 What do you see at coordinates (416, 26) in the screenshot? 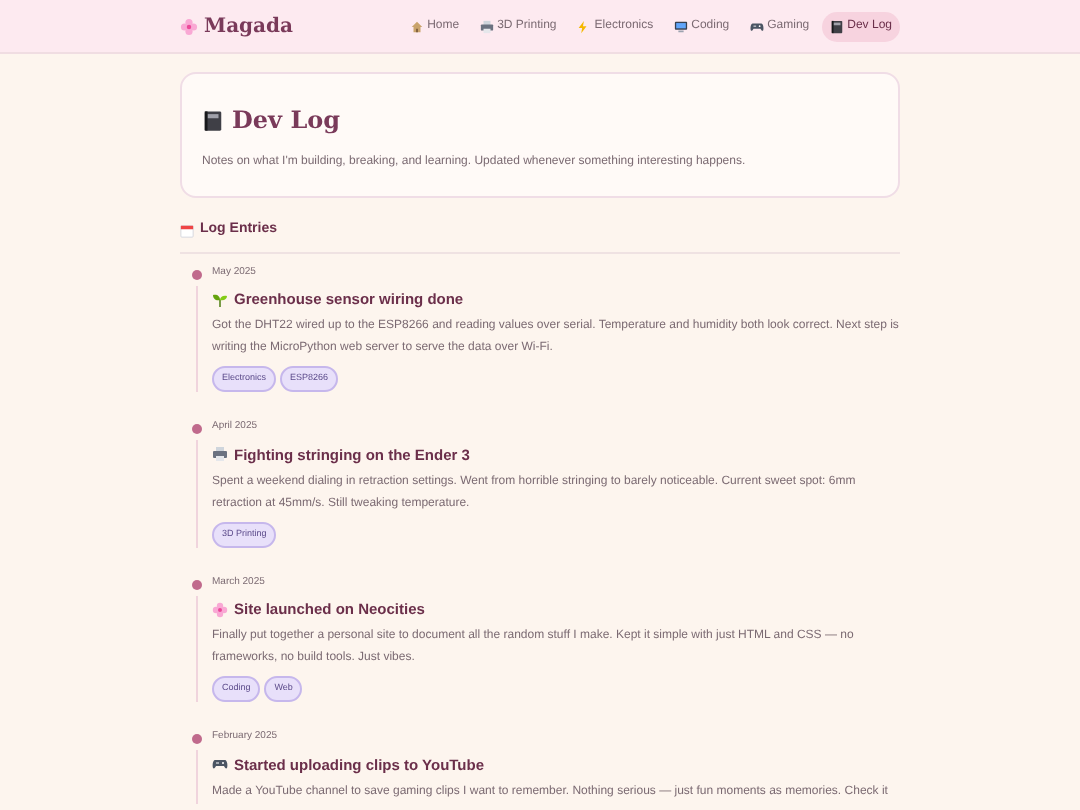
I see `house-icon` at bounding box center [416, 26].